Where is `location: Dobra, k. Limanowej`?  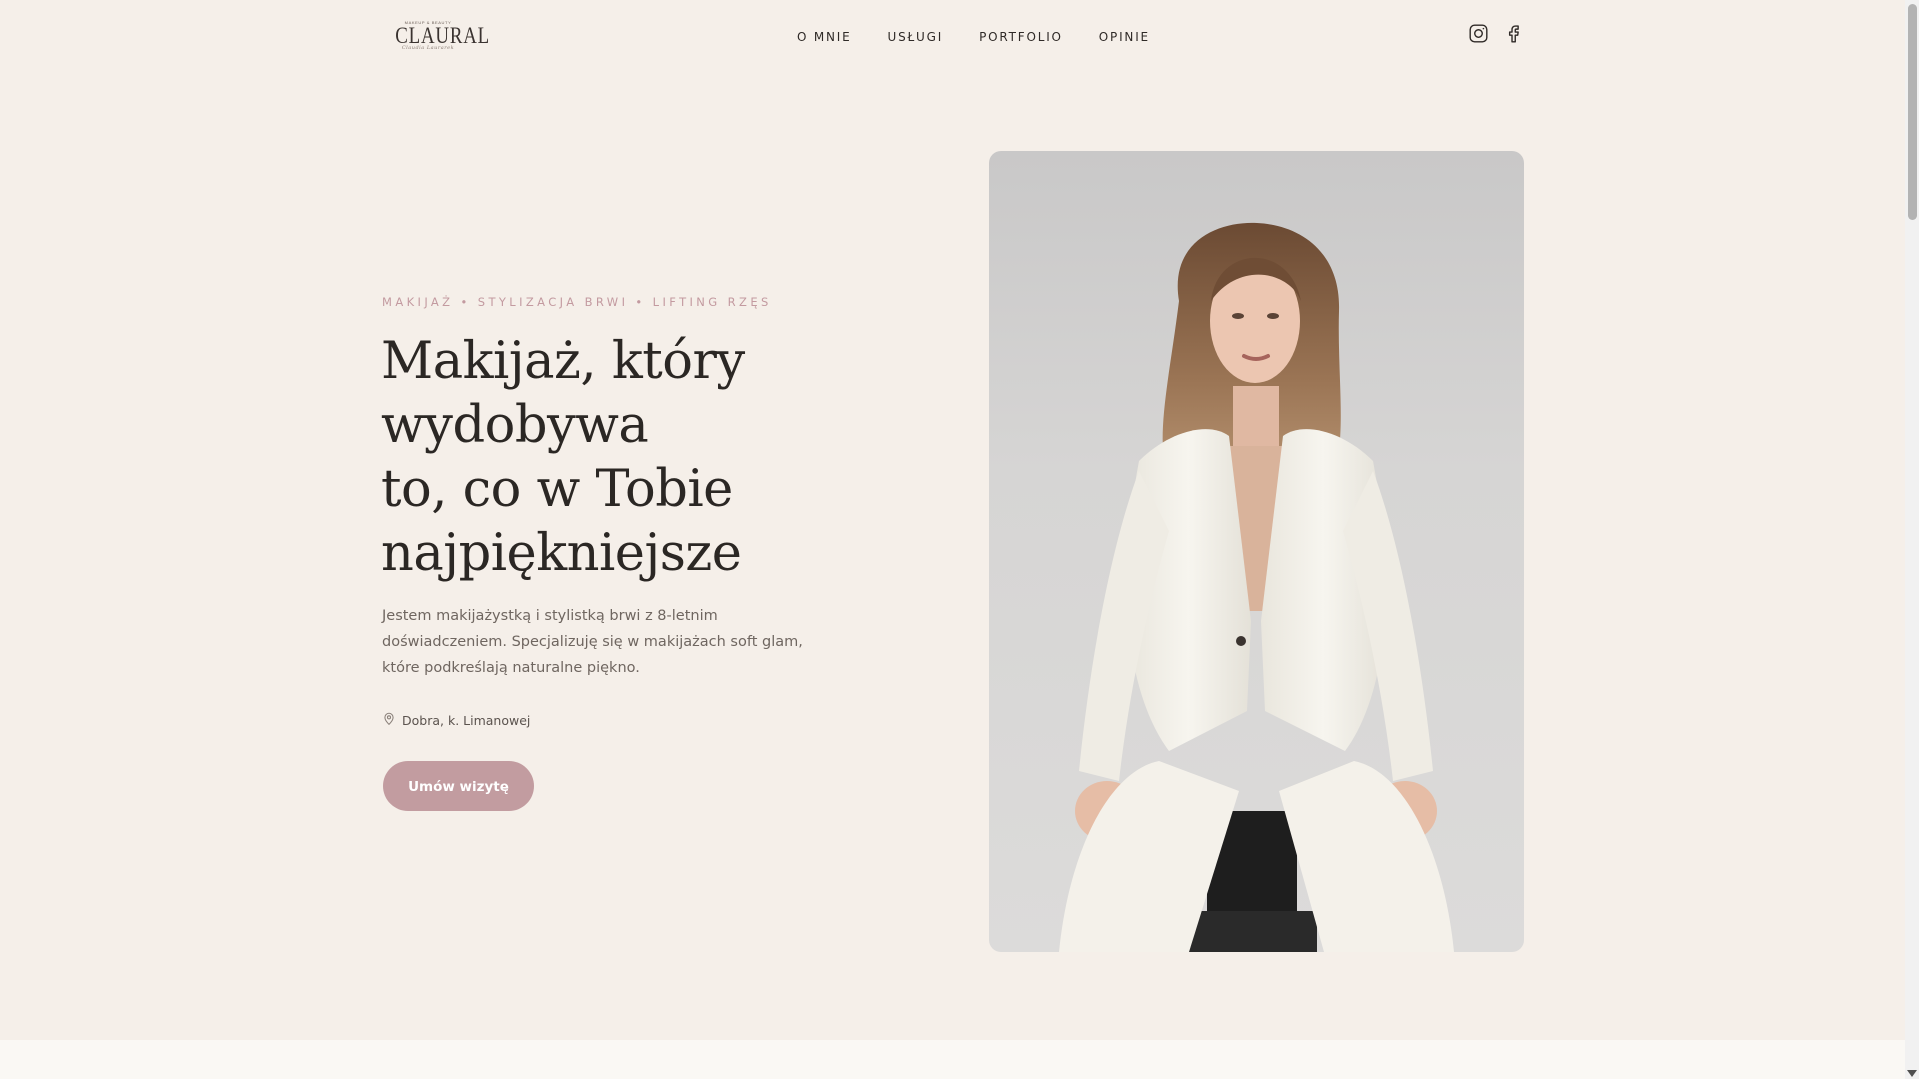
location: Dobra, k. Limanowej is located at coordinates (456, 720).